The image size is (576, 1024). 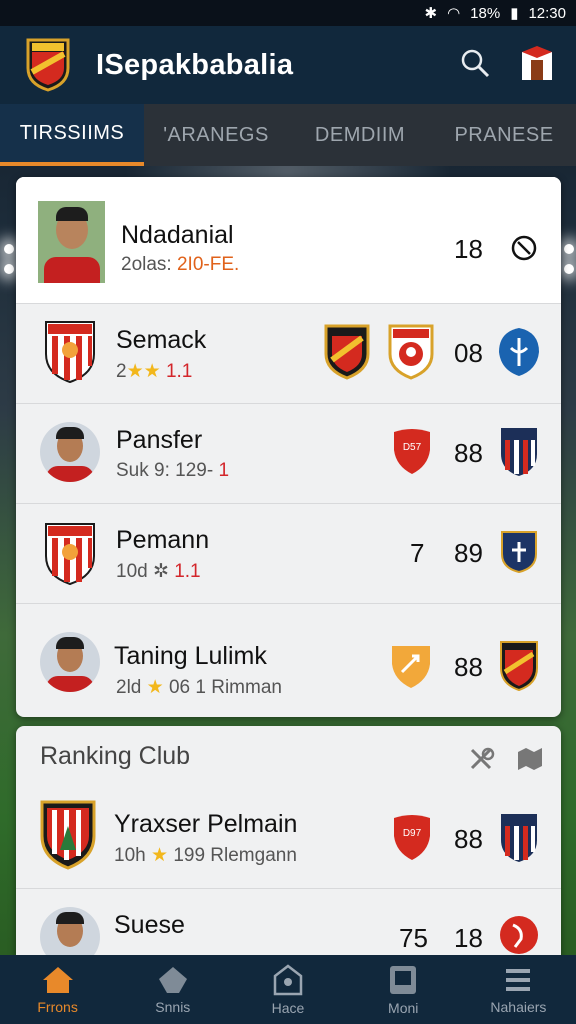 I want to click on bluetooth-icon: ✱, so click(x=431, y=13).